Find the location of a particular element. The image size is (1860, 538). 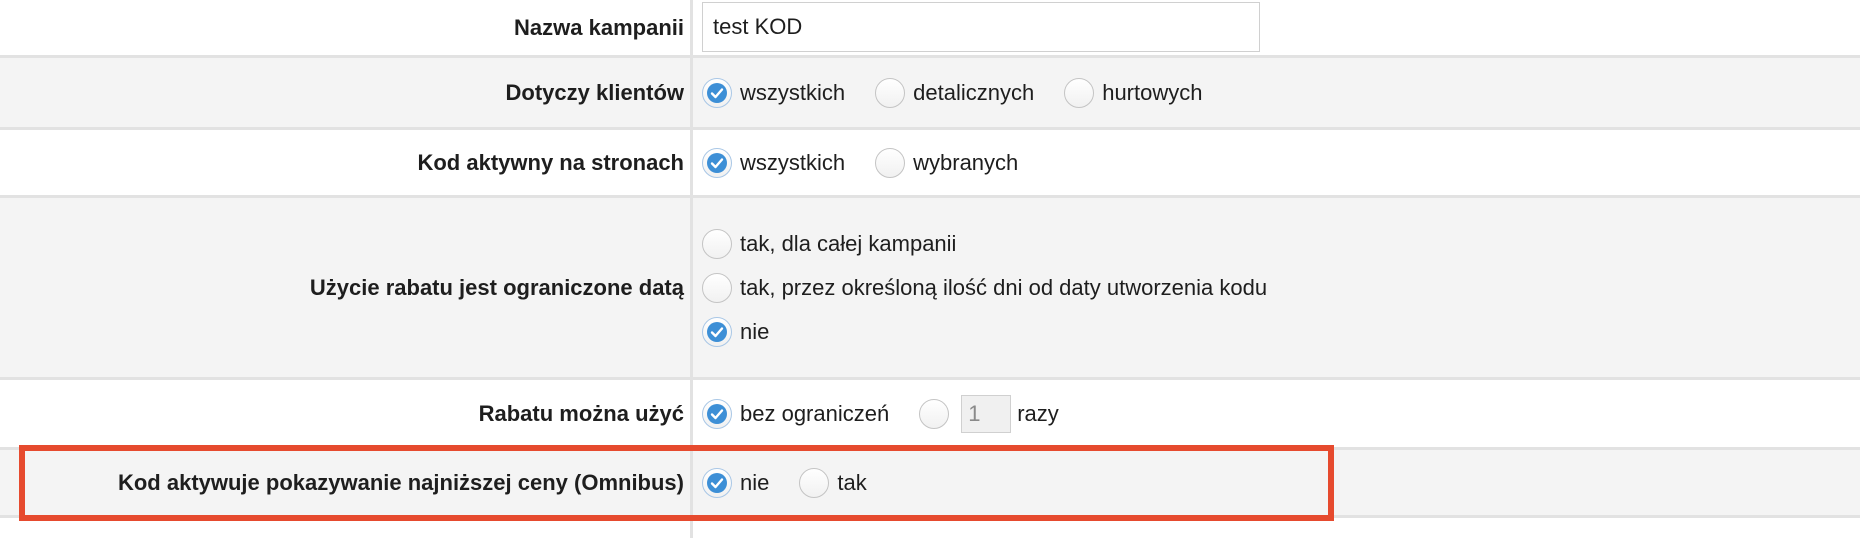

omnibus-option-yes: tak is located at coordinates (833, 482).